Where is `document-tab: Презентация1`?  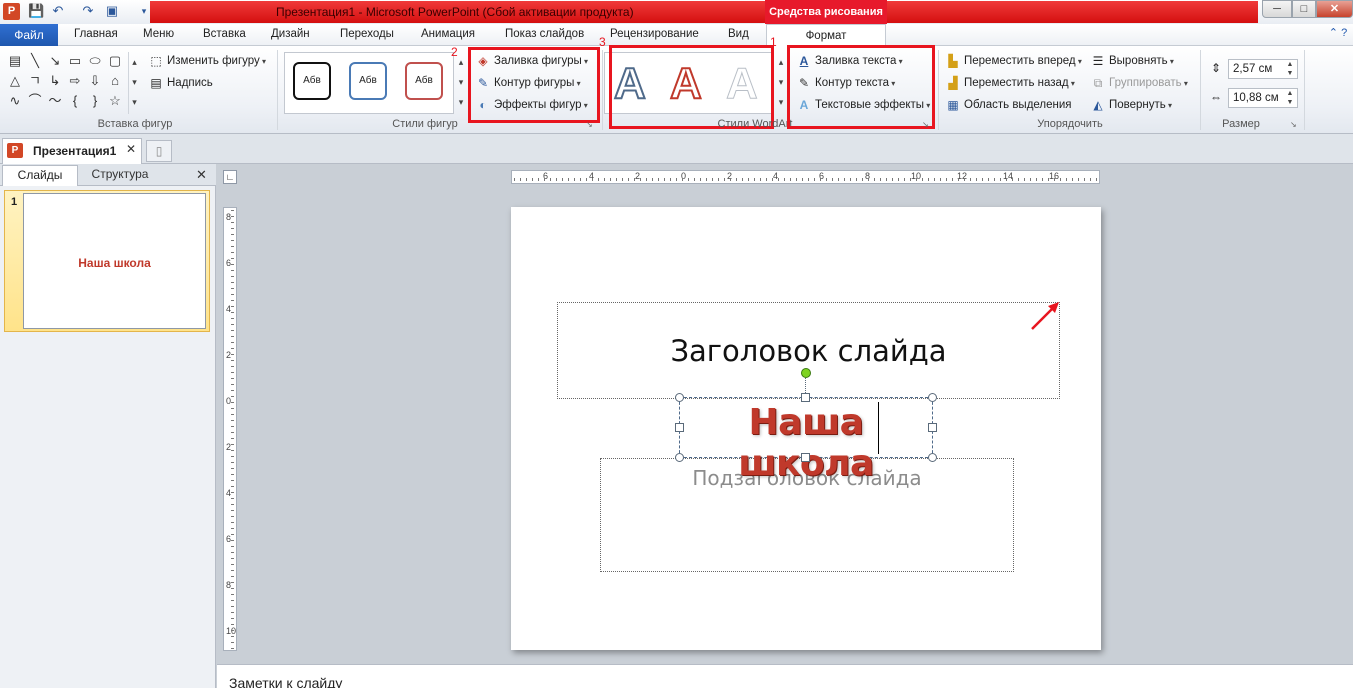
document-tab: Презентация1 is located at coordinates (72, 151).